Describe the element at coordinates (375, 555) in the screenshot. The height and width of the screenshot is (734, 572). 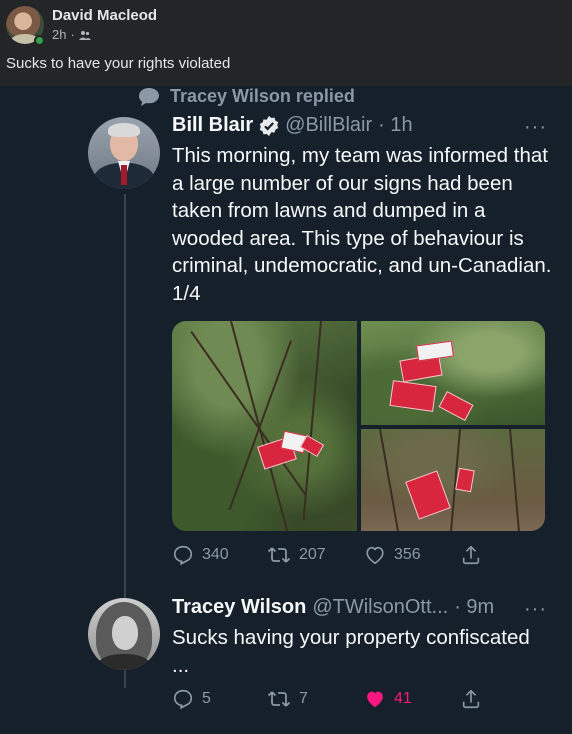
I see `heart-icon` at that location.